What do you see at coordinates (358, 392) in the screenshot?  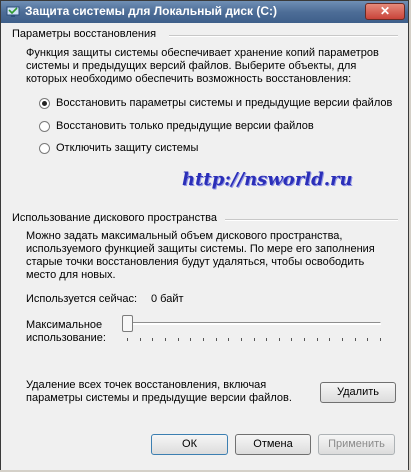 I see `delete-button: Удалить` at bounding box center [358, 392].